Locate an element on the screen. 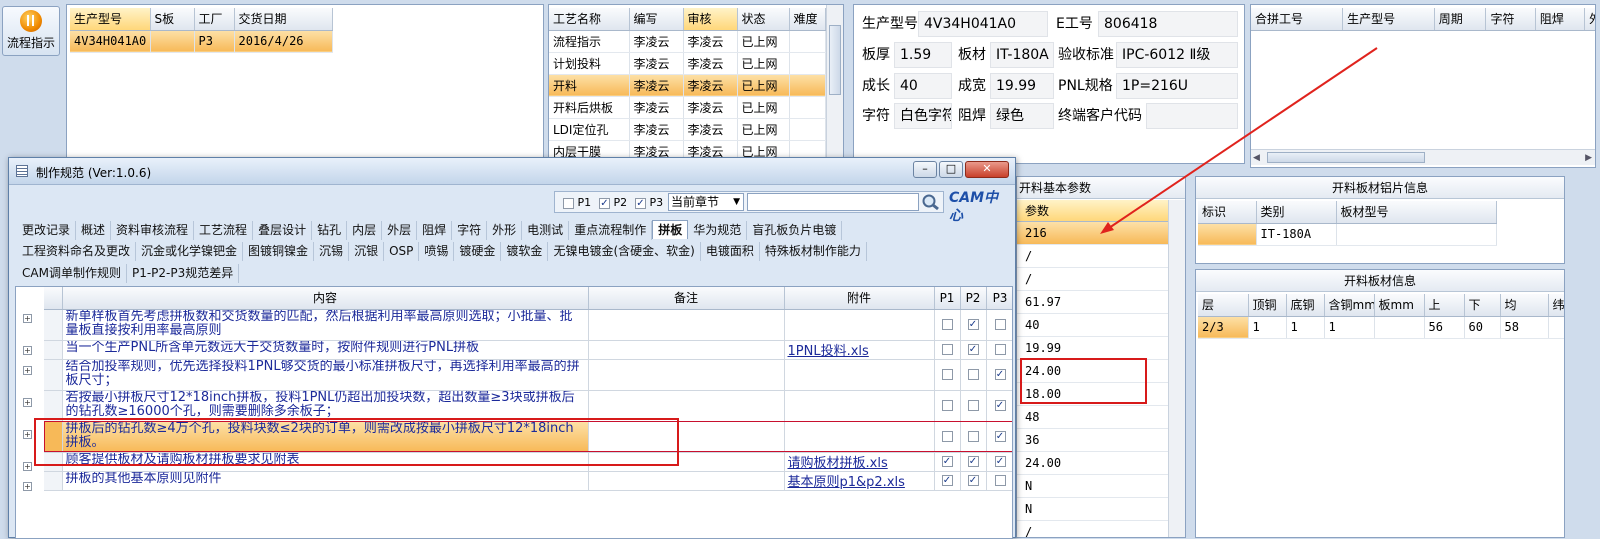 The image size is (1600, 539). param-value: 36 is located at coordinates (1093, 440).